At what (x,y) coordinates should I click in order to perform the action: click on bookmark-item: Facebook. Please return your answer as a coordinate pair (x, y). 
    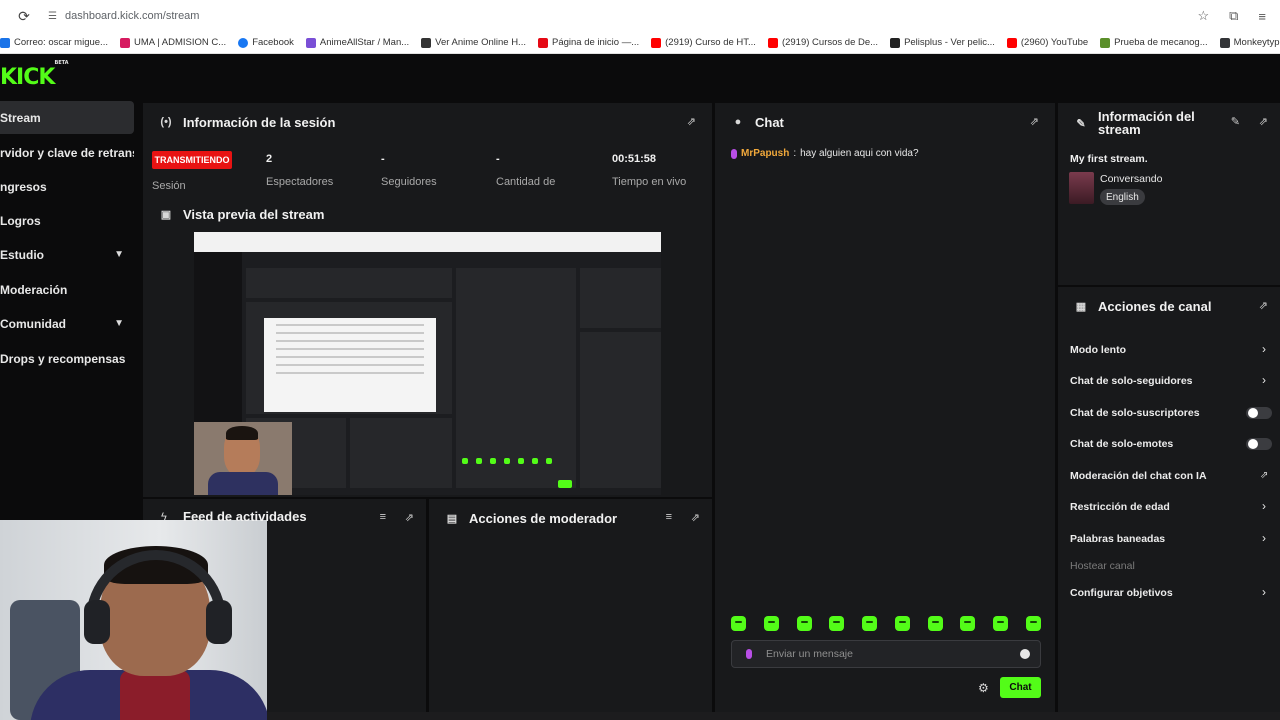
    Looking at the image, I should click on (266, 42).